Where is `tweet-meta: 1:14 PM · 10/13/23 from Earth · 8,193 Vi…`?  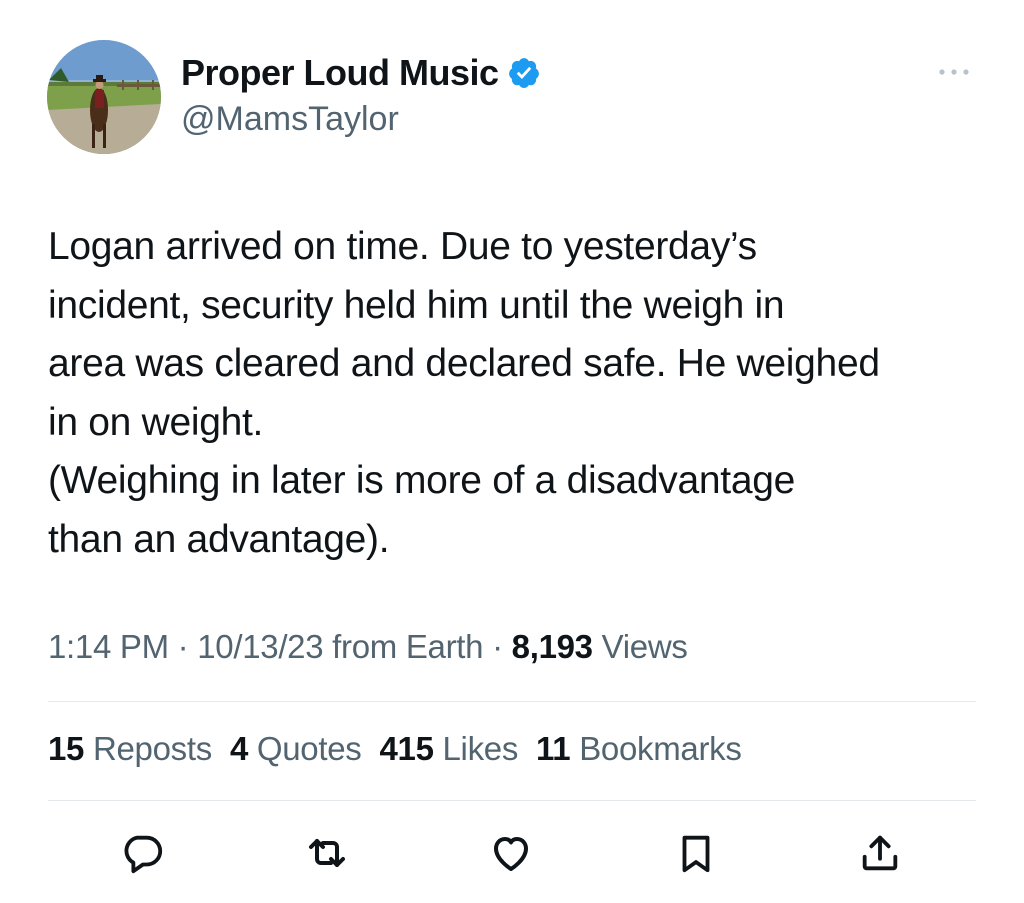 tweet-meta: 1:14 PM · 10/13/23 from Earth · 8,193 Vi… is located at coordinates (368, 647).